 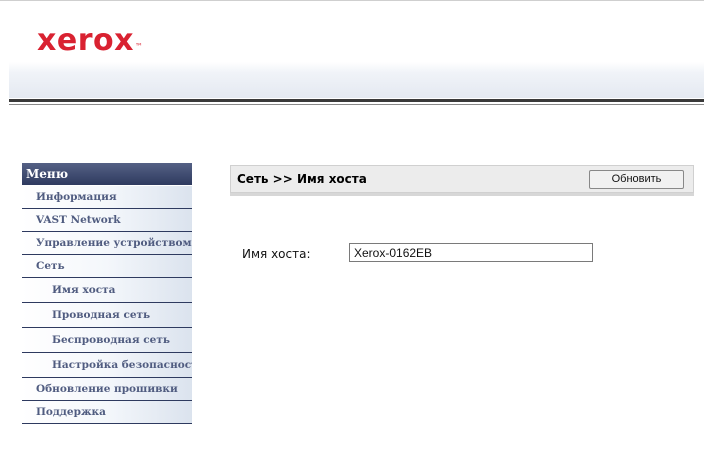 I want to click on menu-item-security-settings: Настройка безопасности, so click(x=107, y=365).